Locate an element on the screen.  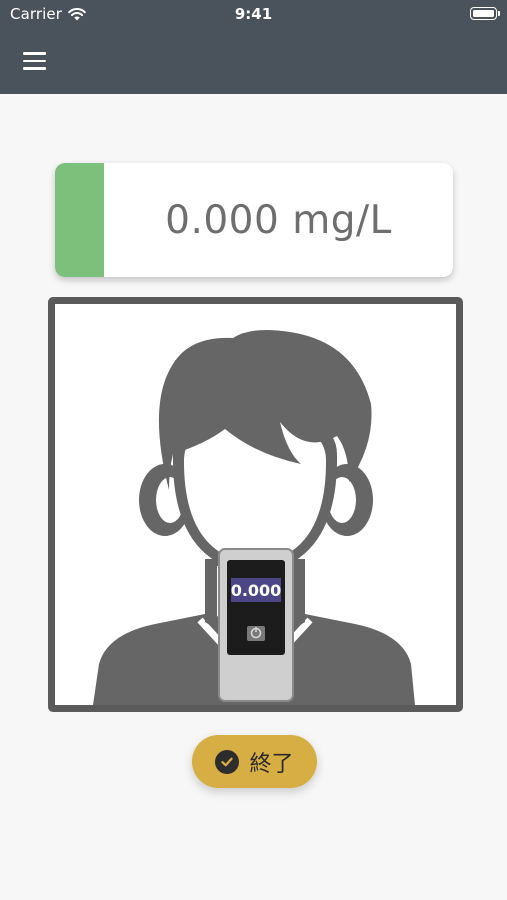
clock: 9:41 is located at coordinates (253, 14).